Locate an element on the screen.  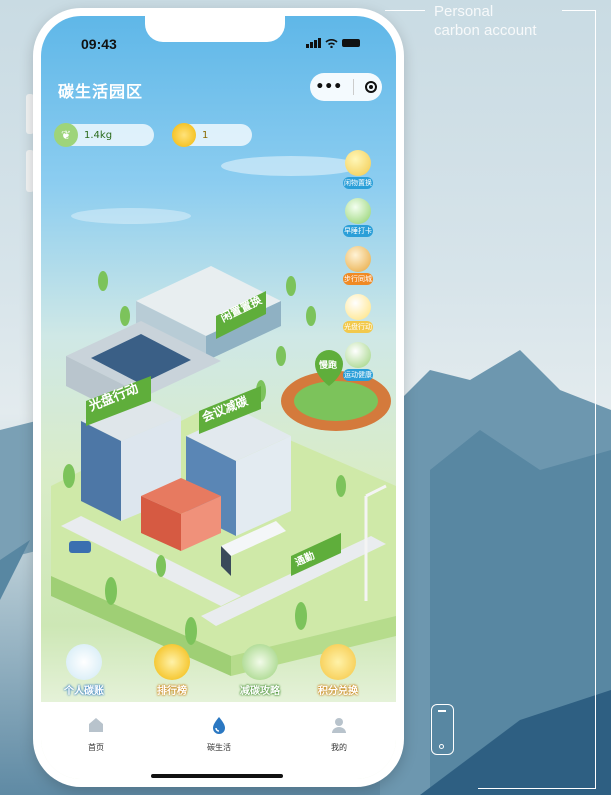
action-label: 减碳攻略 is located at coordinates (260, 691).